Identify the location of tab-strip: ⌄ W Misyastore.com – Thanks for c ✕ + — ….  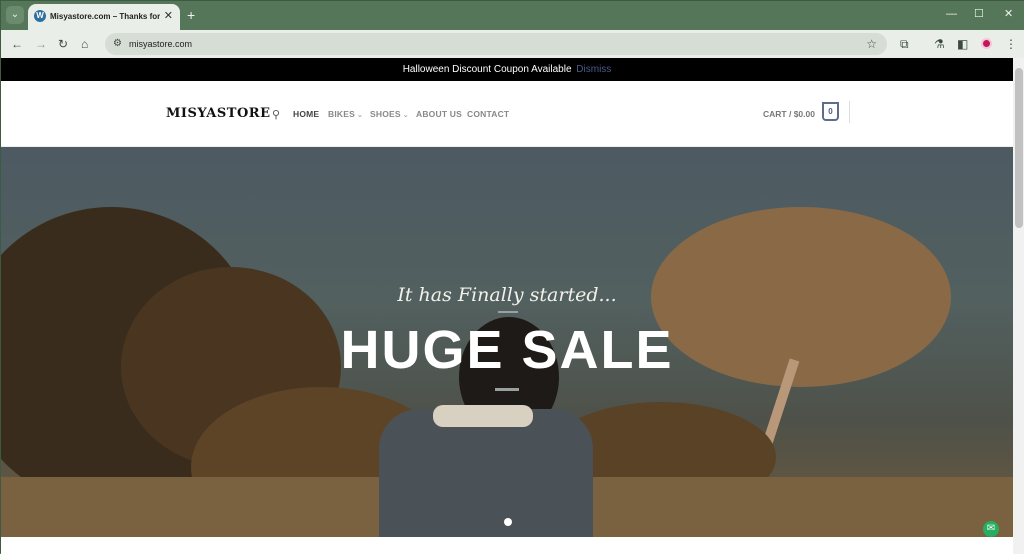
(512, 15).